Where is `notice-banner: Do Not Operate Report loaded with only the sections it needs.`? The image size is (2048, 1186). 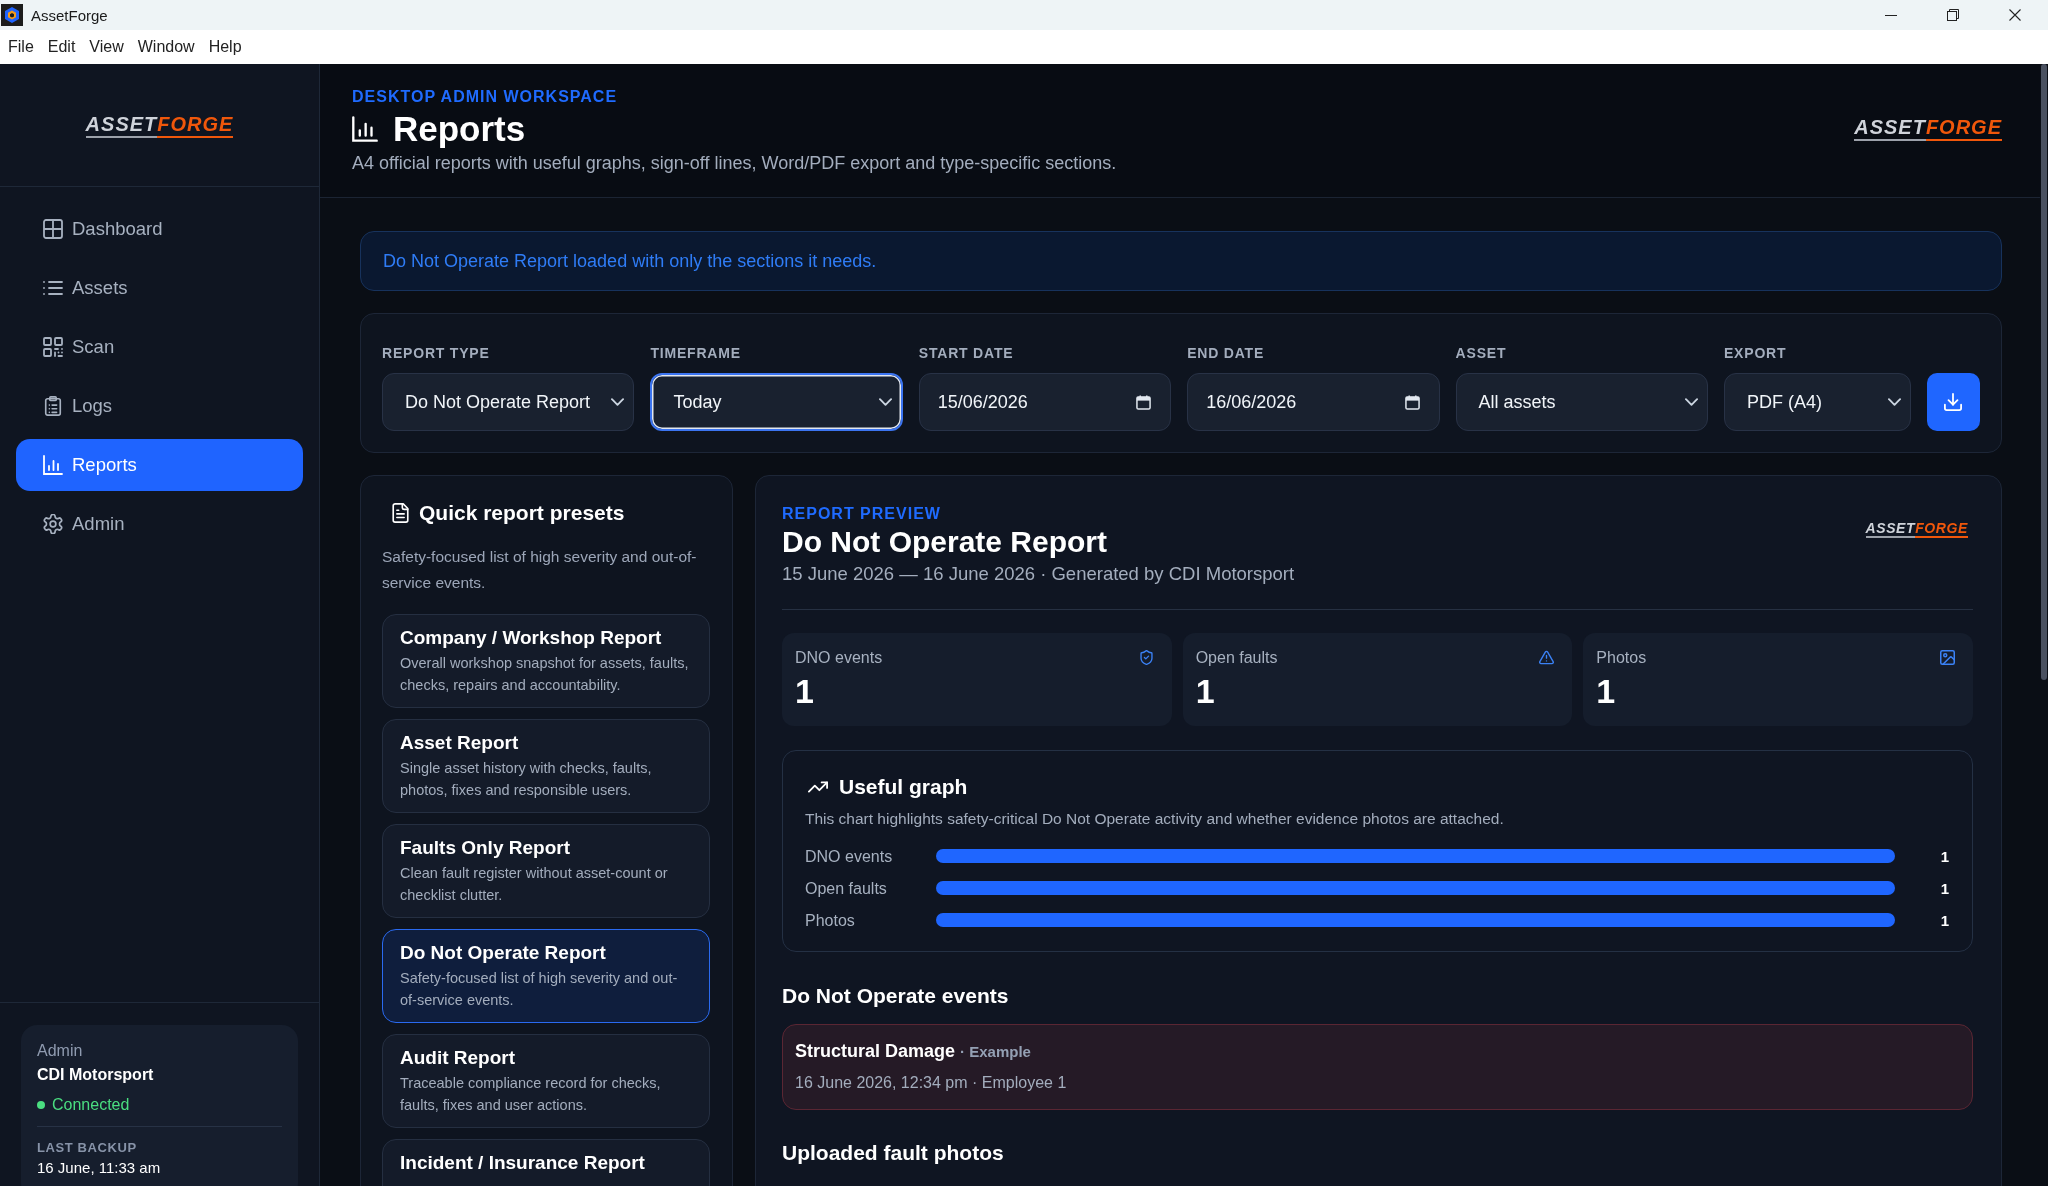 notice-banner: Do Not Operate Report loaded with only the sections it needs. is located at coordinates (1181, 261).